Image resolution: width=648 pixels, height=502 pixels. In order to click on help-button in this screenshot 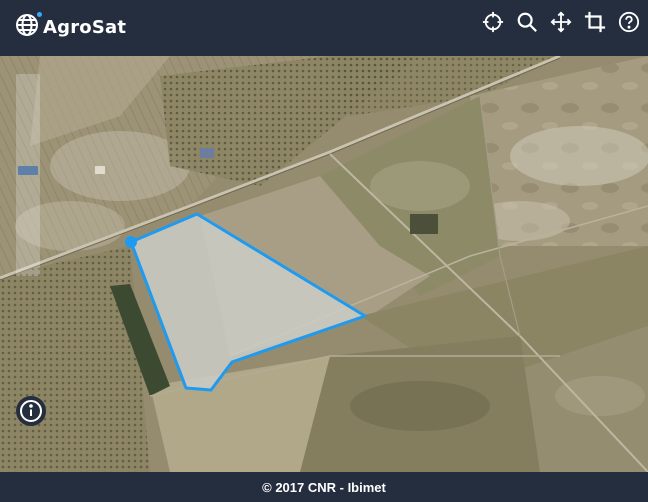, I will do `click(629, 24)`.